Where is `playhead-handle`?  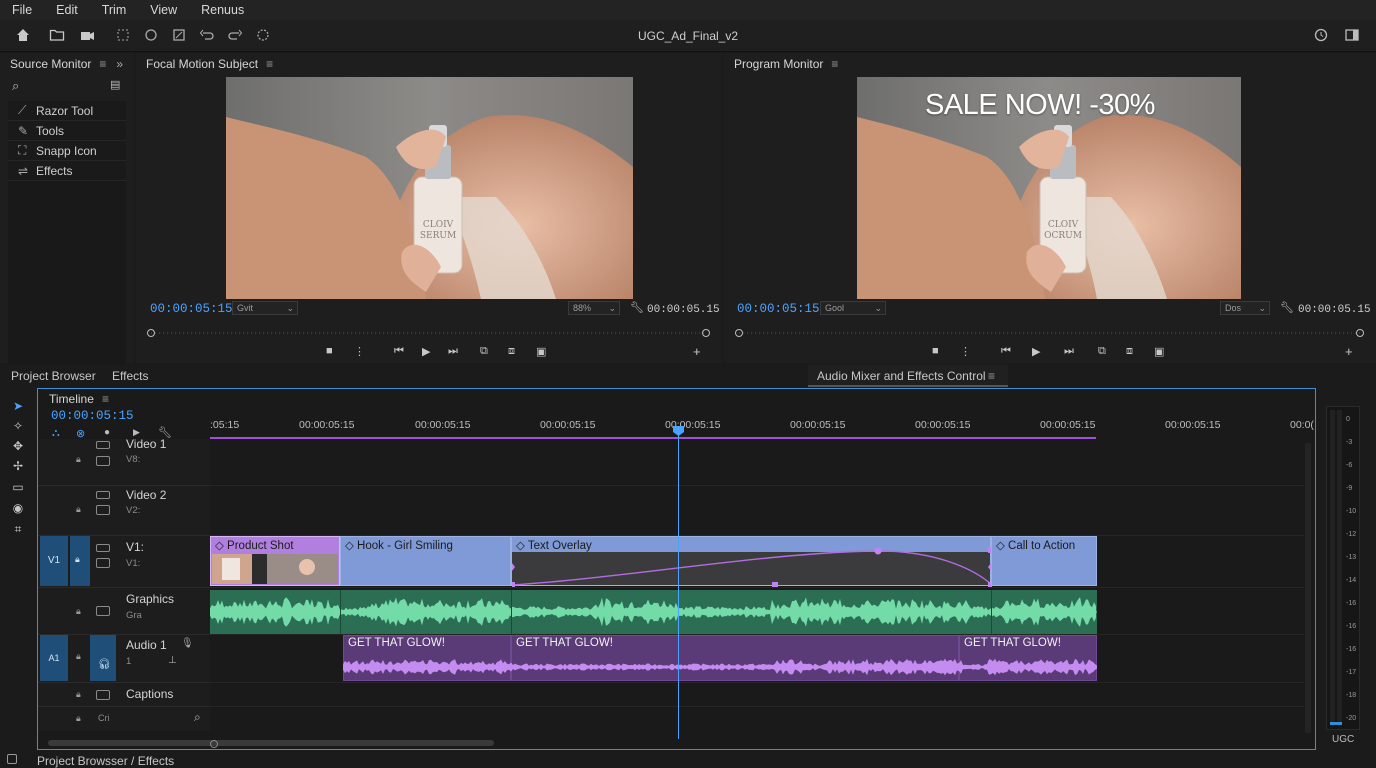 playhead-handle is located at coordinates (678, 431).